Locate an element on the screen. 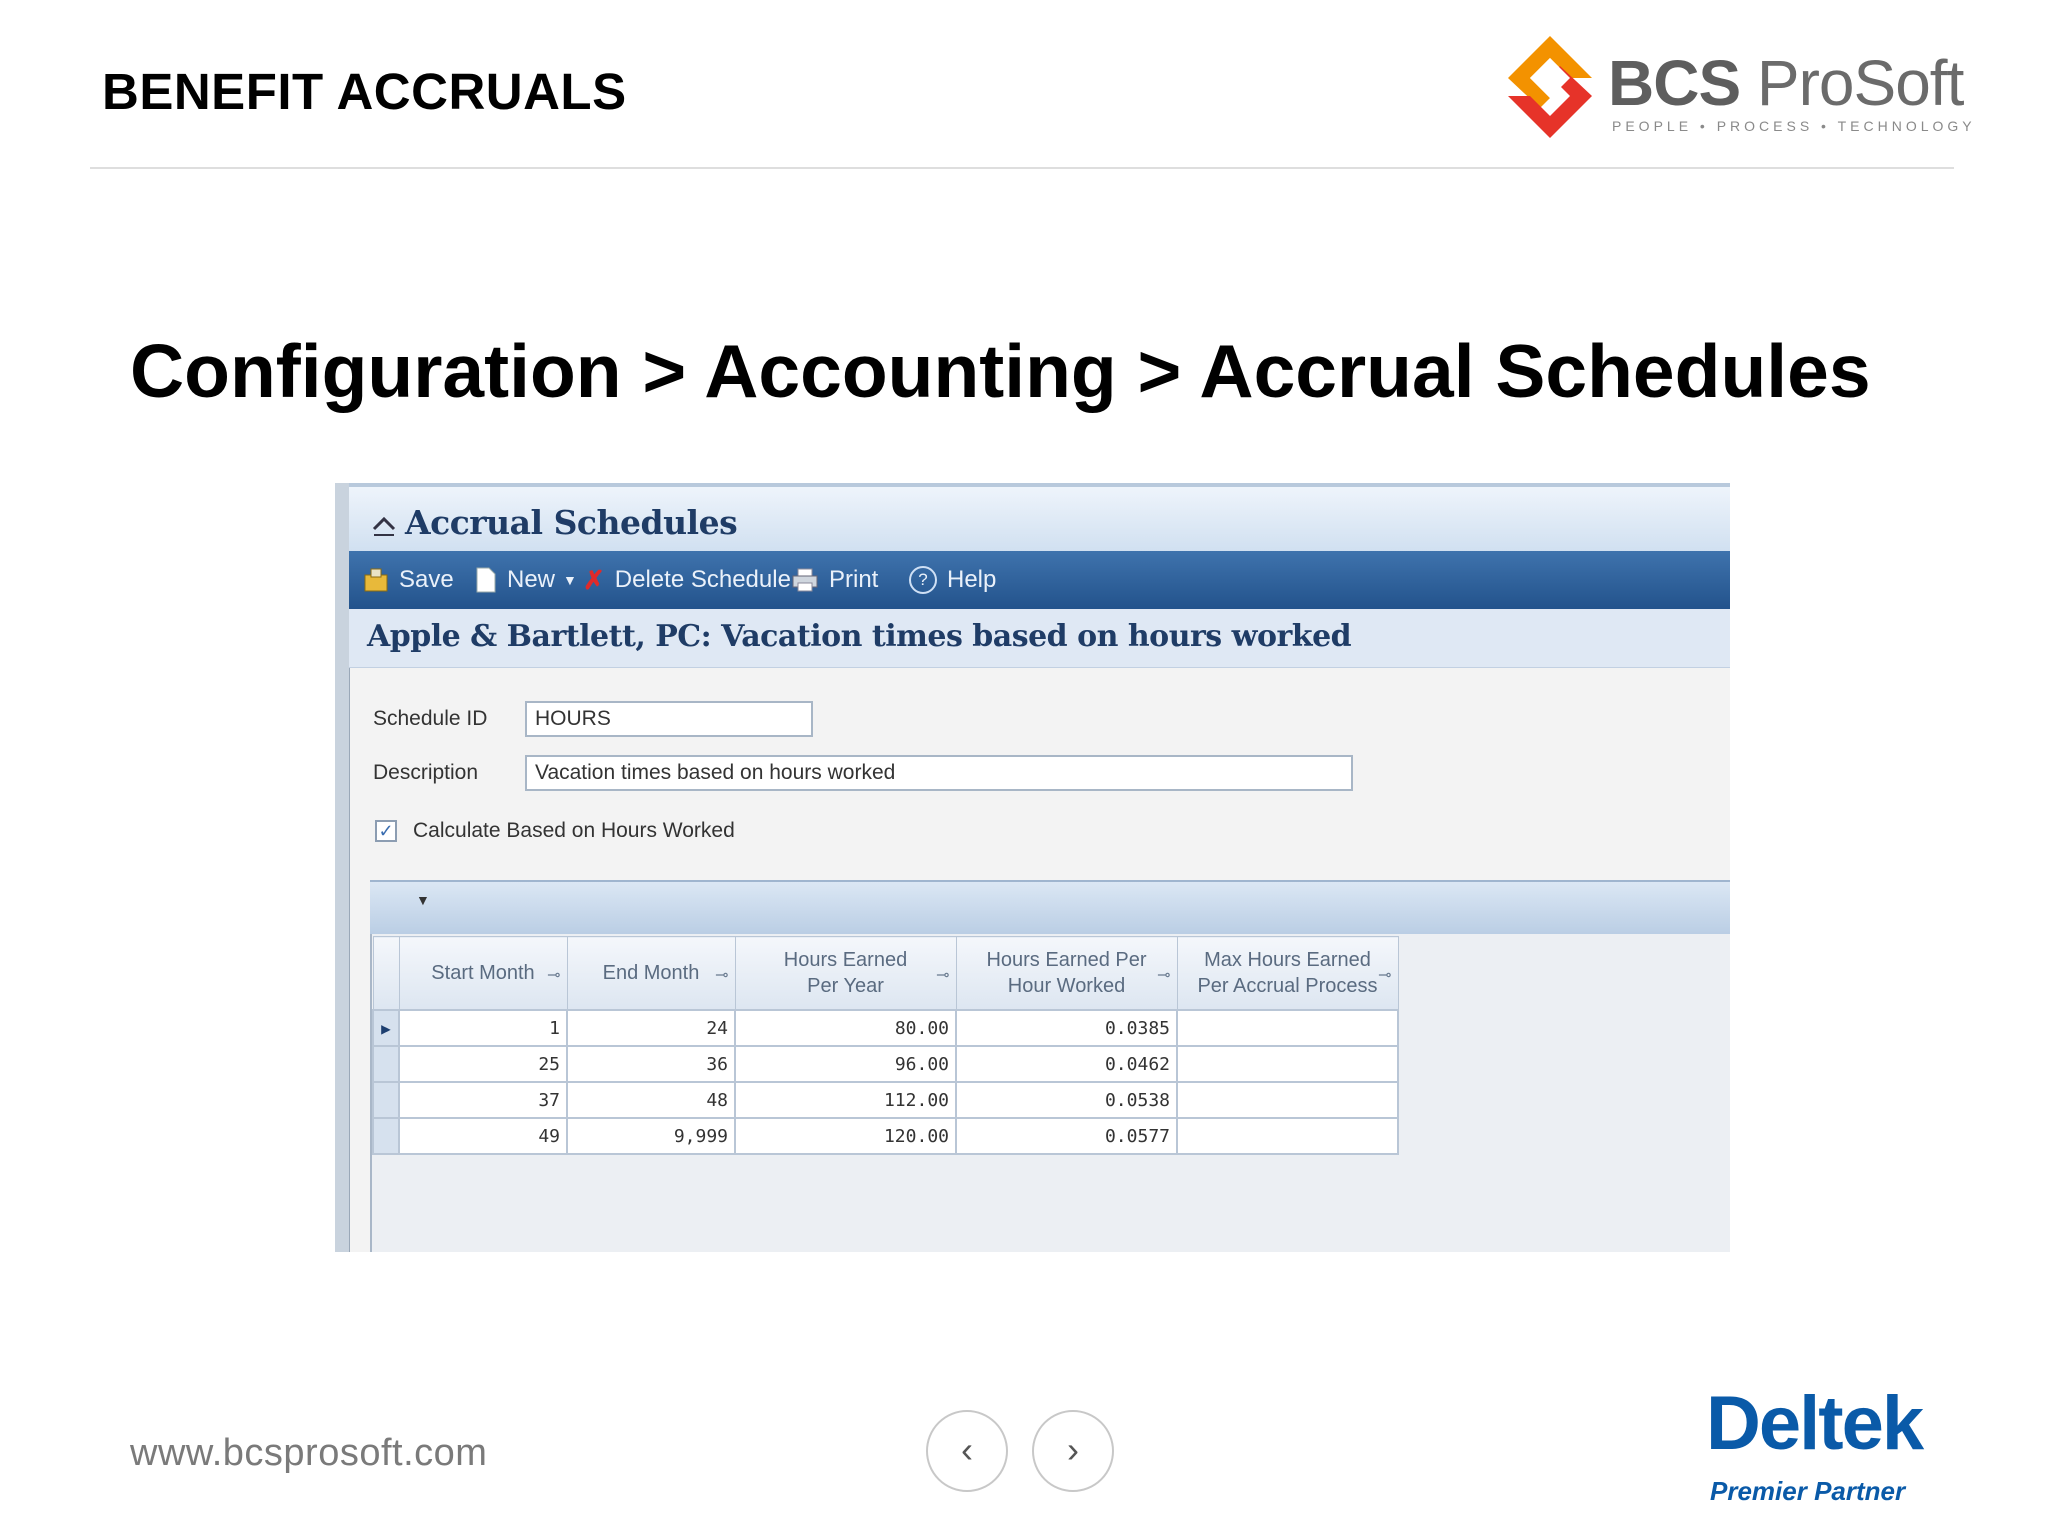 The height and width of the screenshot is (1536, 2048). printer-icon is located at coordinates (805, 580).